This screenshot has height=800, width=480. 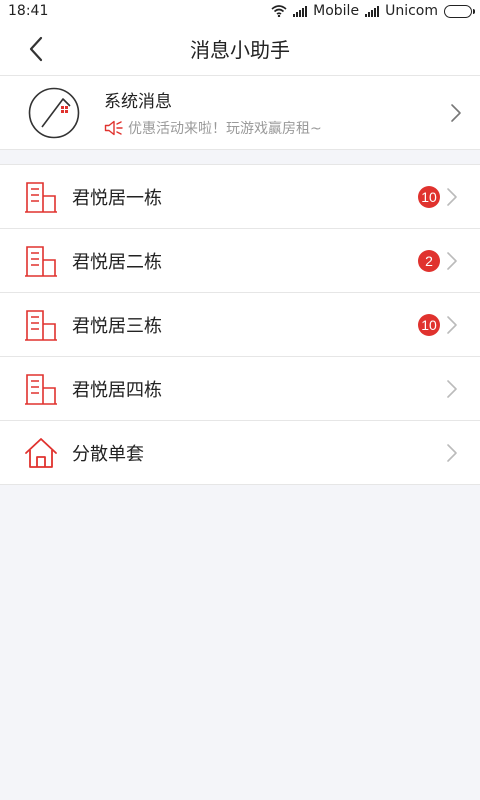 I want to click on system-message-subtitle: 优惠活动来啦！玩游戏赢房租~, so click(x=225, y=129).